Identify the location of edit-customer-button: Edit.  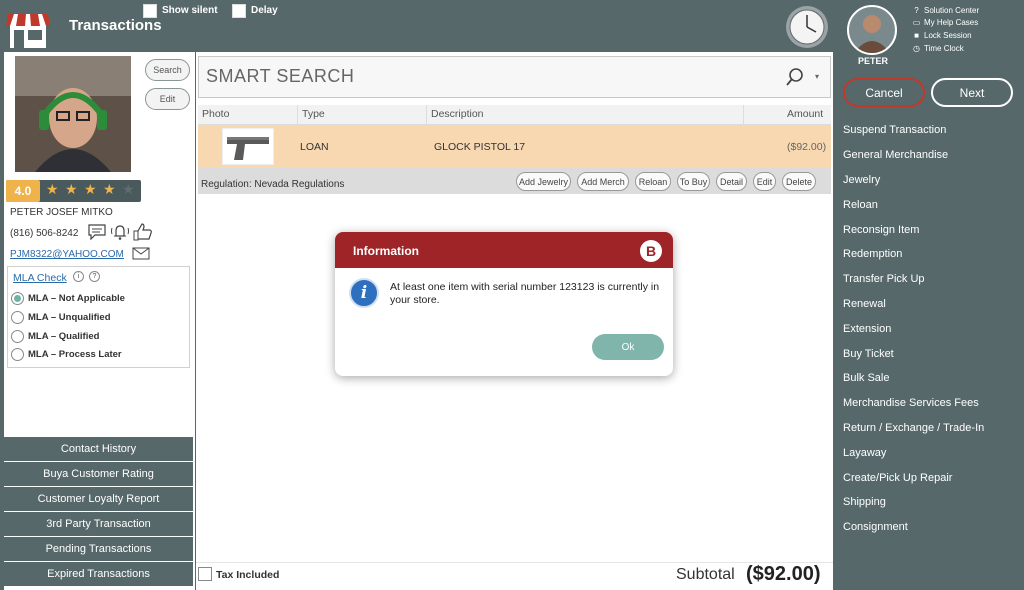
(167, 99).